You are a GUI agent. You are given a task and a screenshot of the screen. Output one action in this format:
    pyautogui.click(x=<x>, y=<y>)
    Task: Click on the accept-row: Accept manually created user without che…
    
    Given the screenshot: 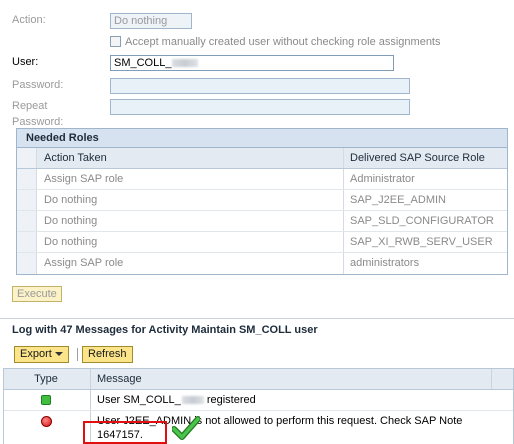 What is the action you would take?
    pyautogui.click(x=257, y=44)
    